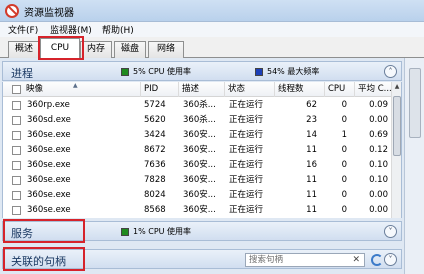  Describe the element at coordinates (377, 260) in the screenshot. I see `refresh-icon` at that location.